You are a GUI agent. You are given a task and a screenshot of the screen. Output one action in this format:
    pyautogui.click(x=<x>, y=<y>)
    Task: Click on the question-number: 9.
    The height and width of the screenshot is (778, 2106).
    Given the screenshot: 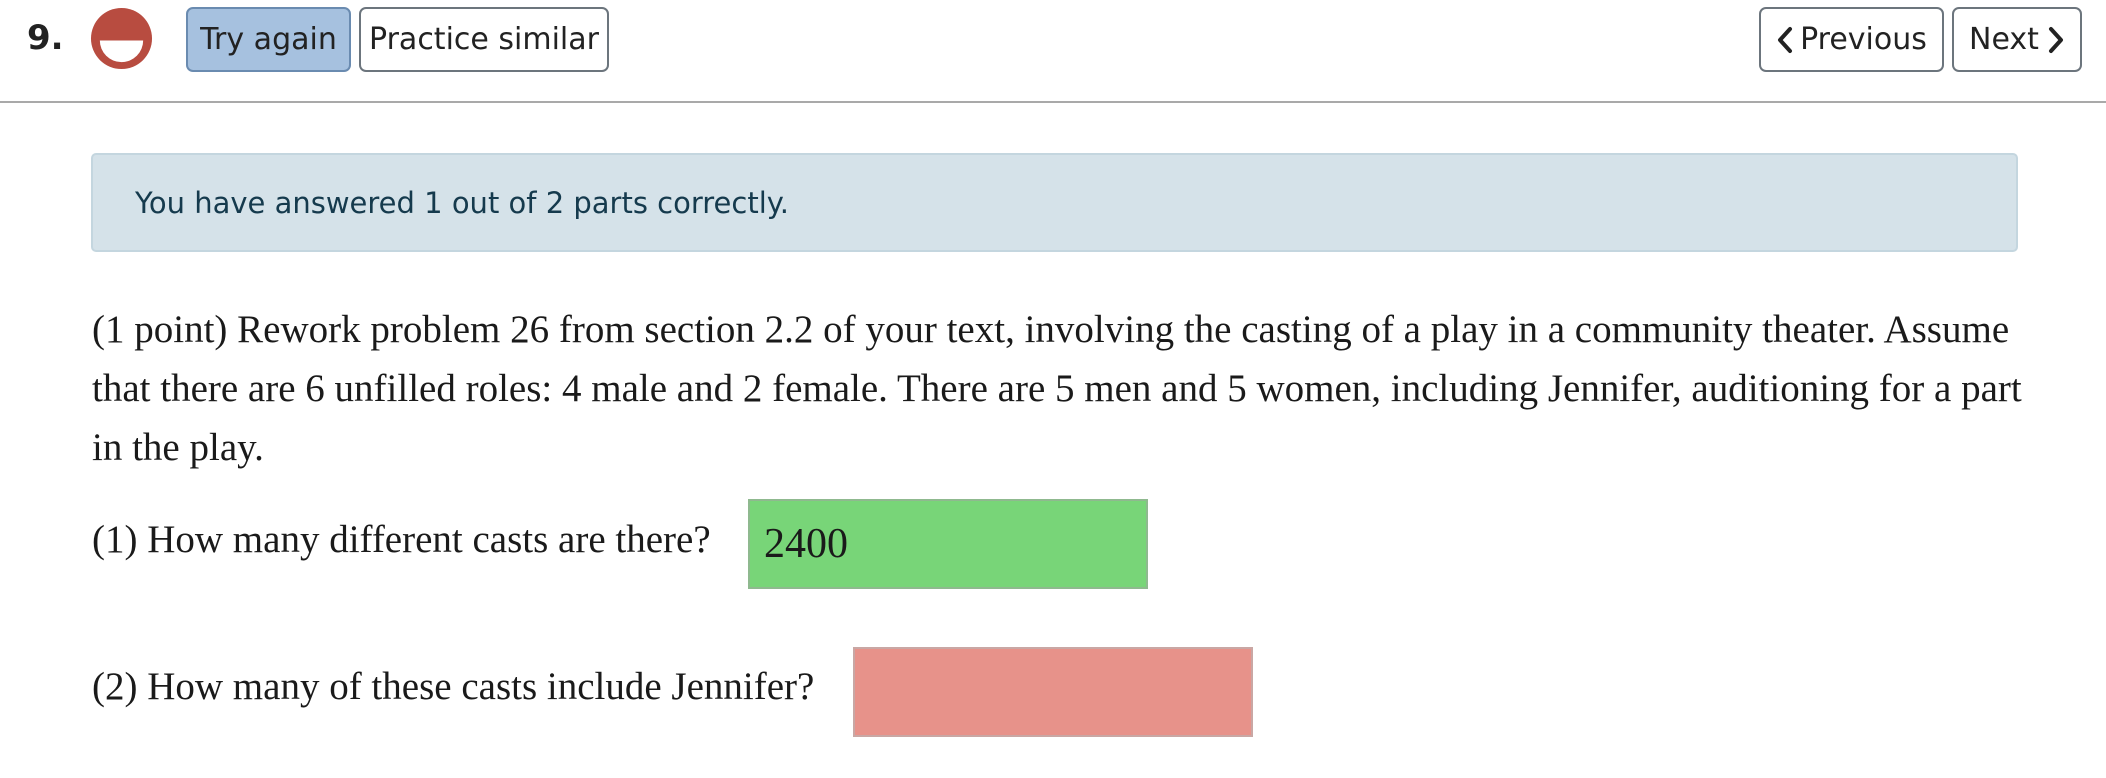 What is the action you would take?
    pyautogui.click(x=45, y=38)
    